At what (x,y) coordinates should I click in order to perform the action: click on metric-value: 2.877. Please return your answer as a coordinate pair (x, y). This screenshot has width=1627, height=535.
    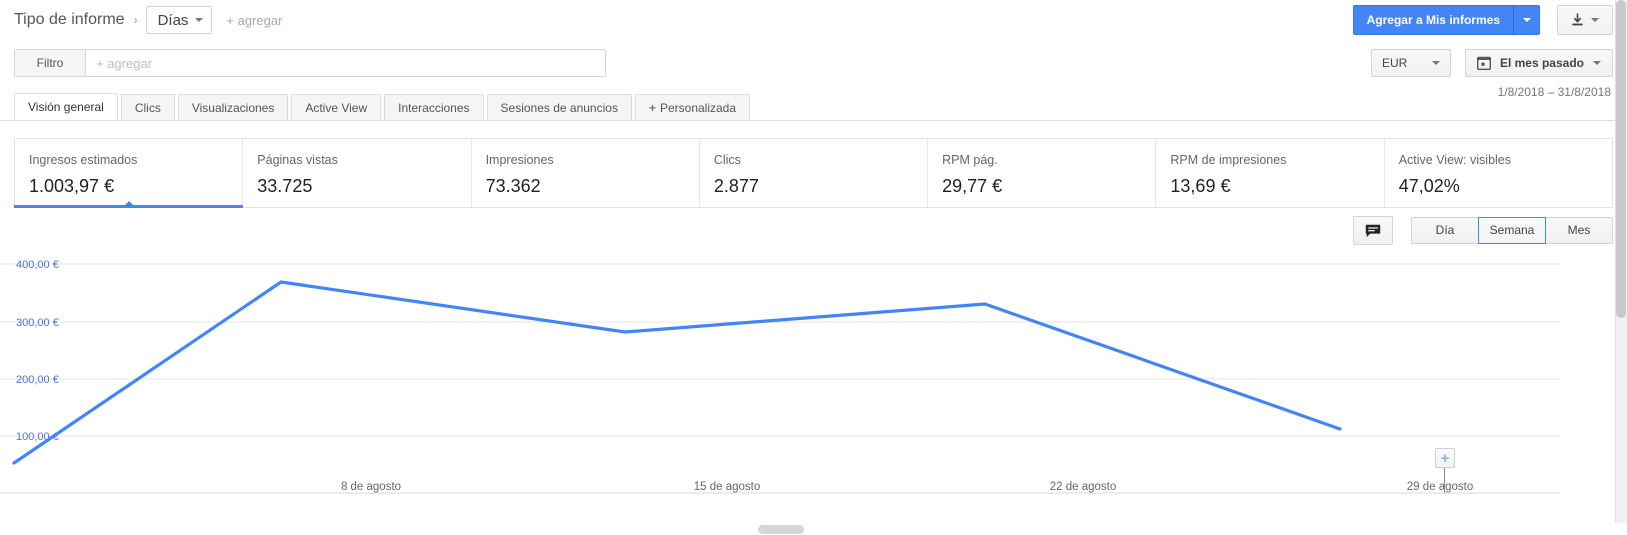
    Looking at the image, I should click on (736, 186).